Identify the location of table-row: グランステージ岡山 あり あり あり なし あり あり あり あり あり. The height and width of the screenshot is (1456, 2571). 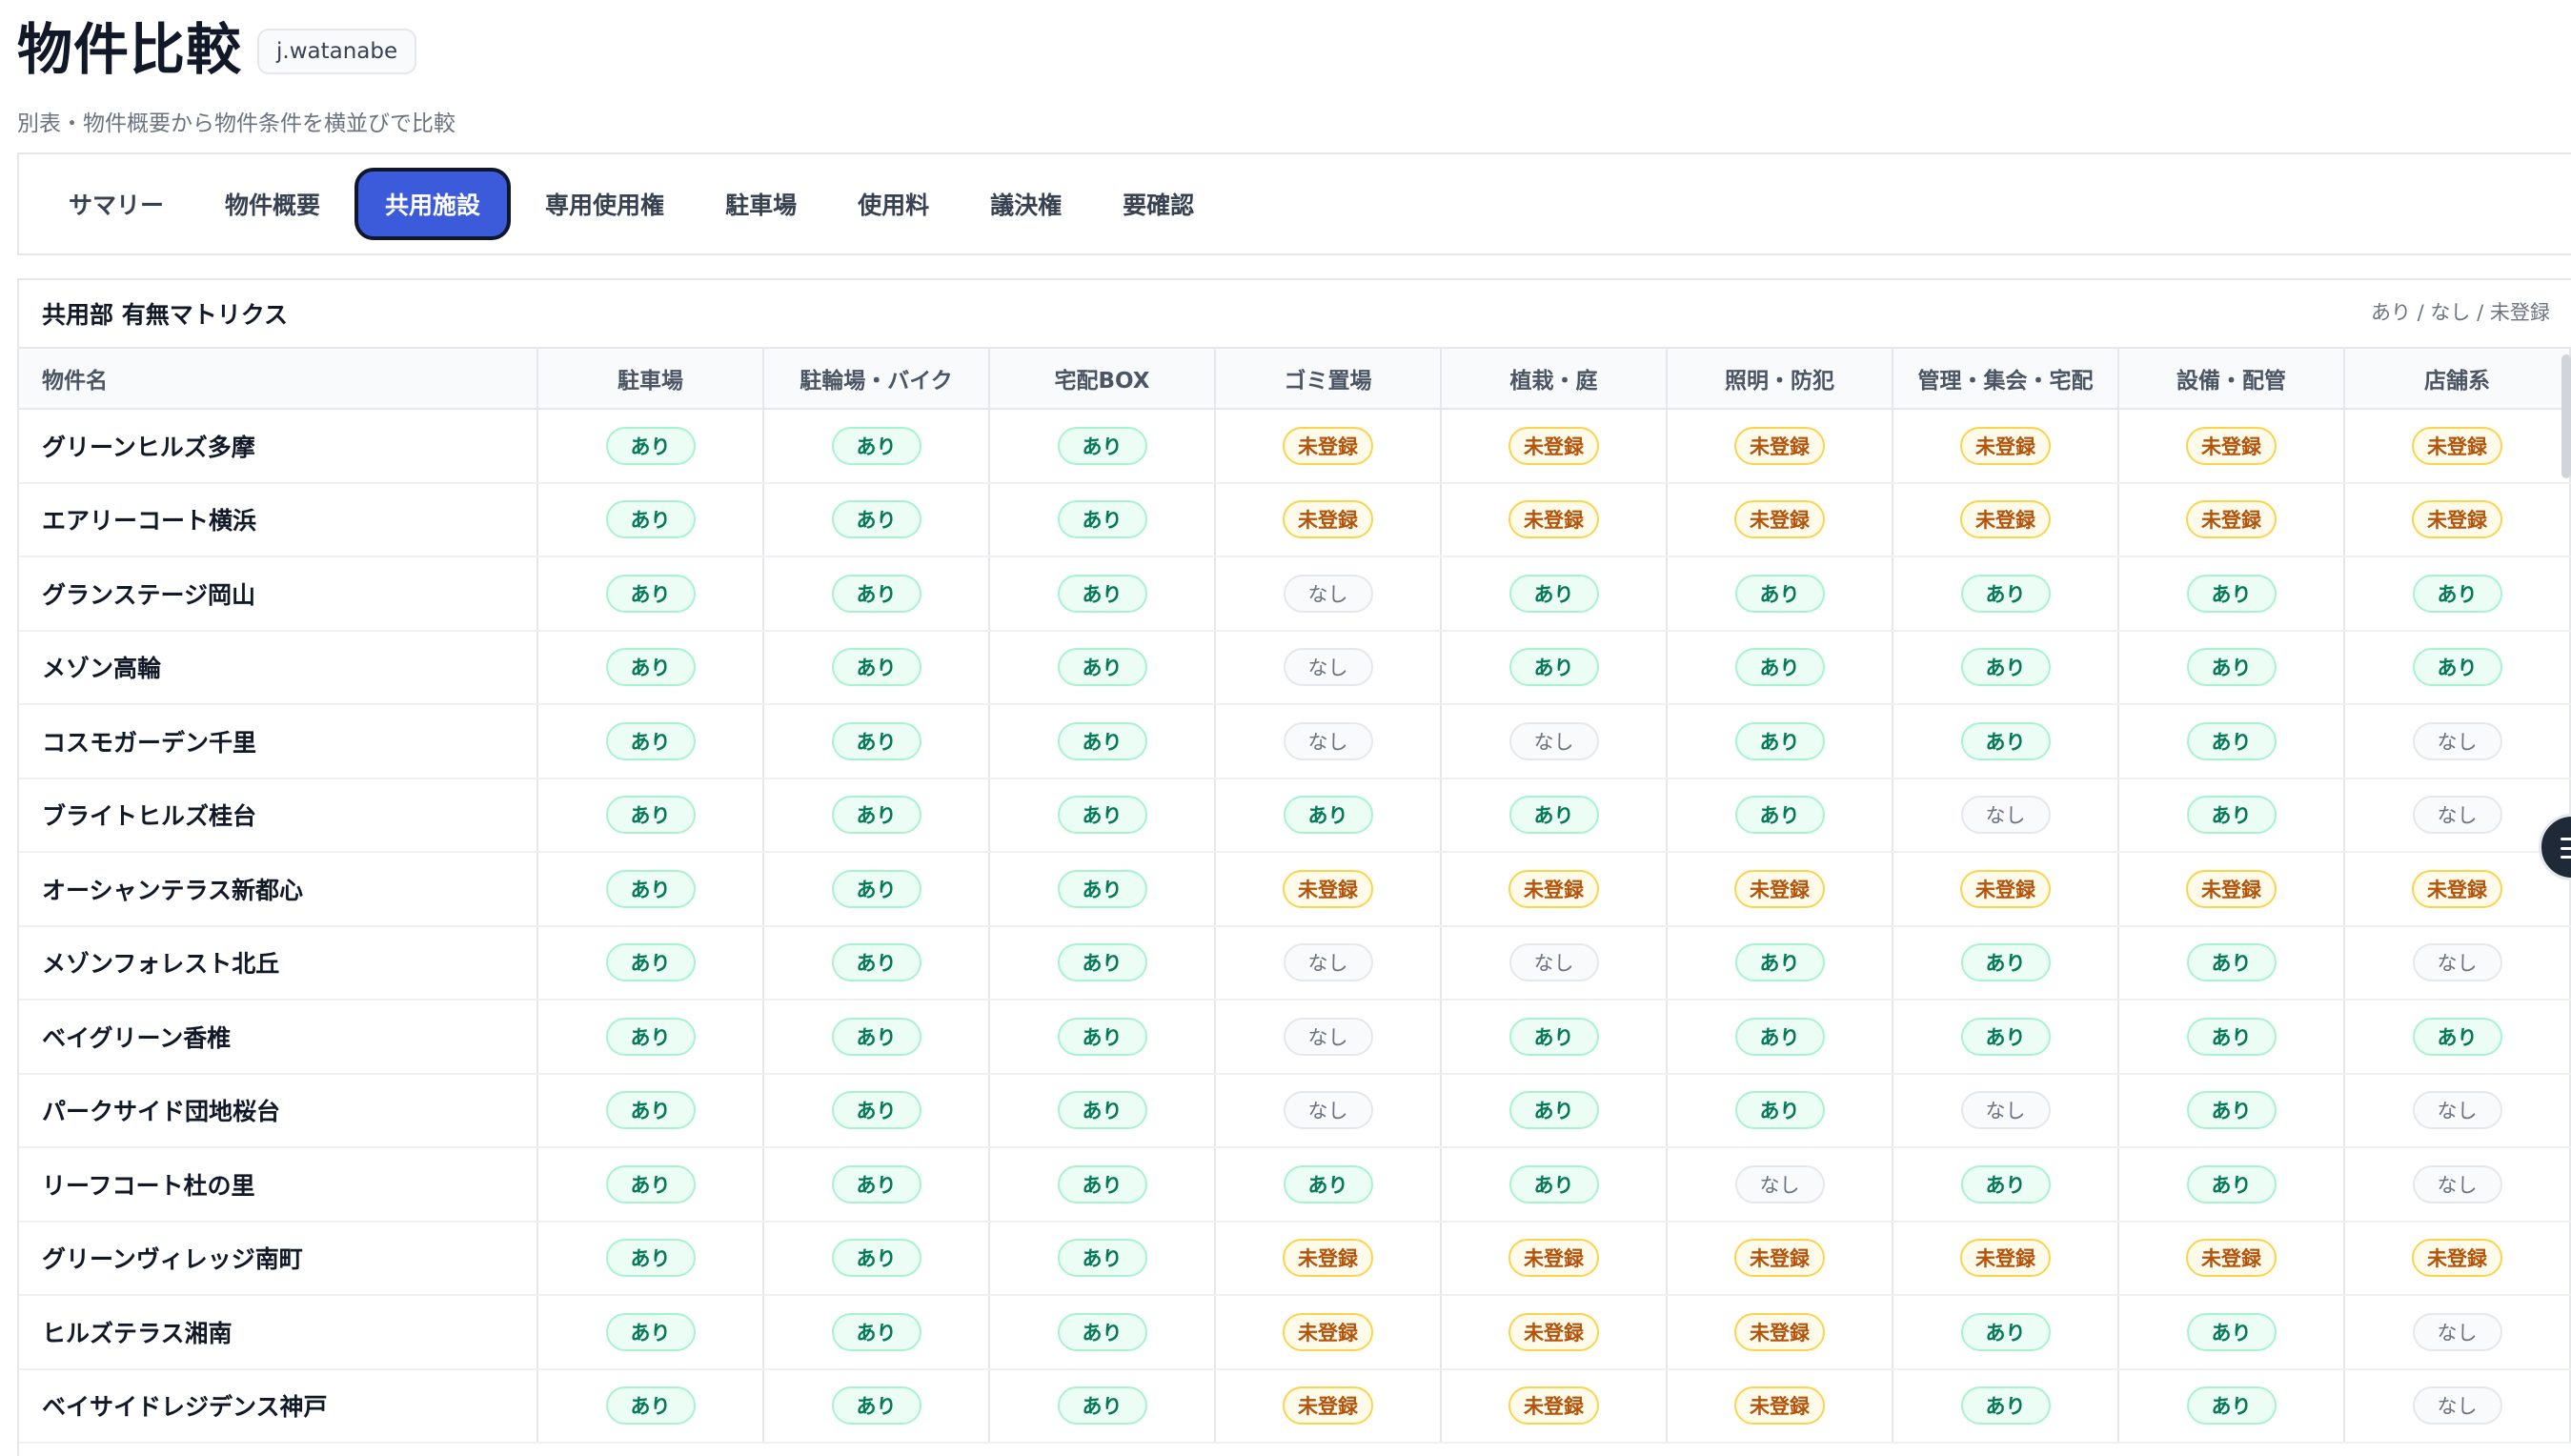
(1295, 594).